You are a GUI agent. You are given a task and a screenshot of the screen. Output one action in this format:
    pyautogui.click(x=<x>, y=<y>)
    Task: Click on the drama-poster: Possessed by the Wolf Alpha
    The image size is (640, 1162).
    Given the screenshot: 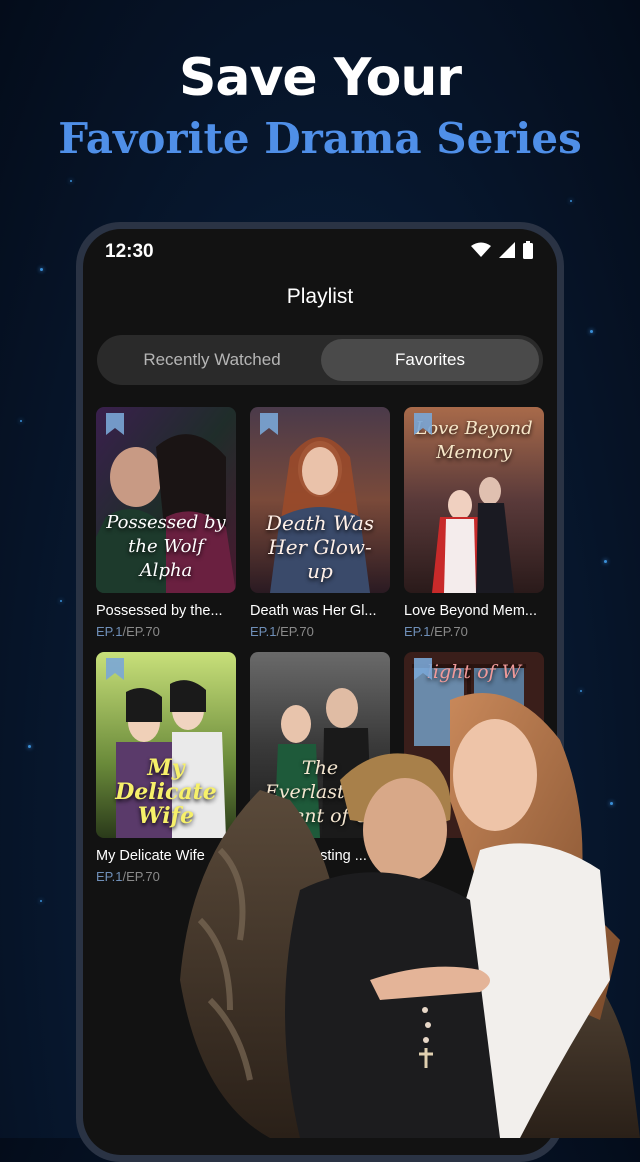 What is the action you would take?
    pyautogui.click(x=166, y=500)
    